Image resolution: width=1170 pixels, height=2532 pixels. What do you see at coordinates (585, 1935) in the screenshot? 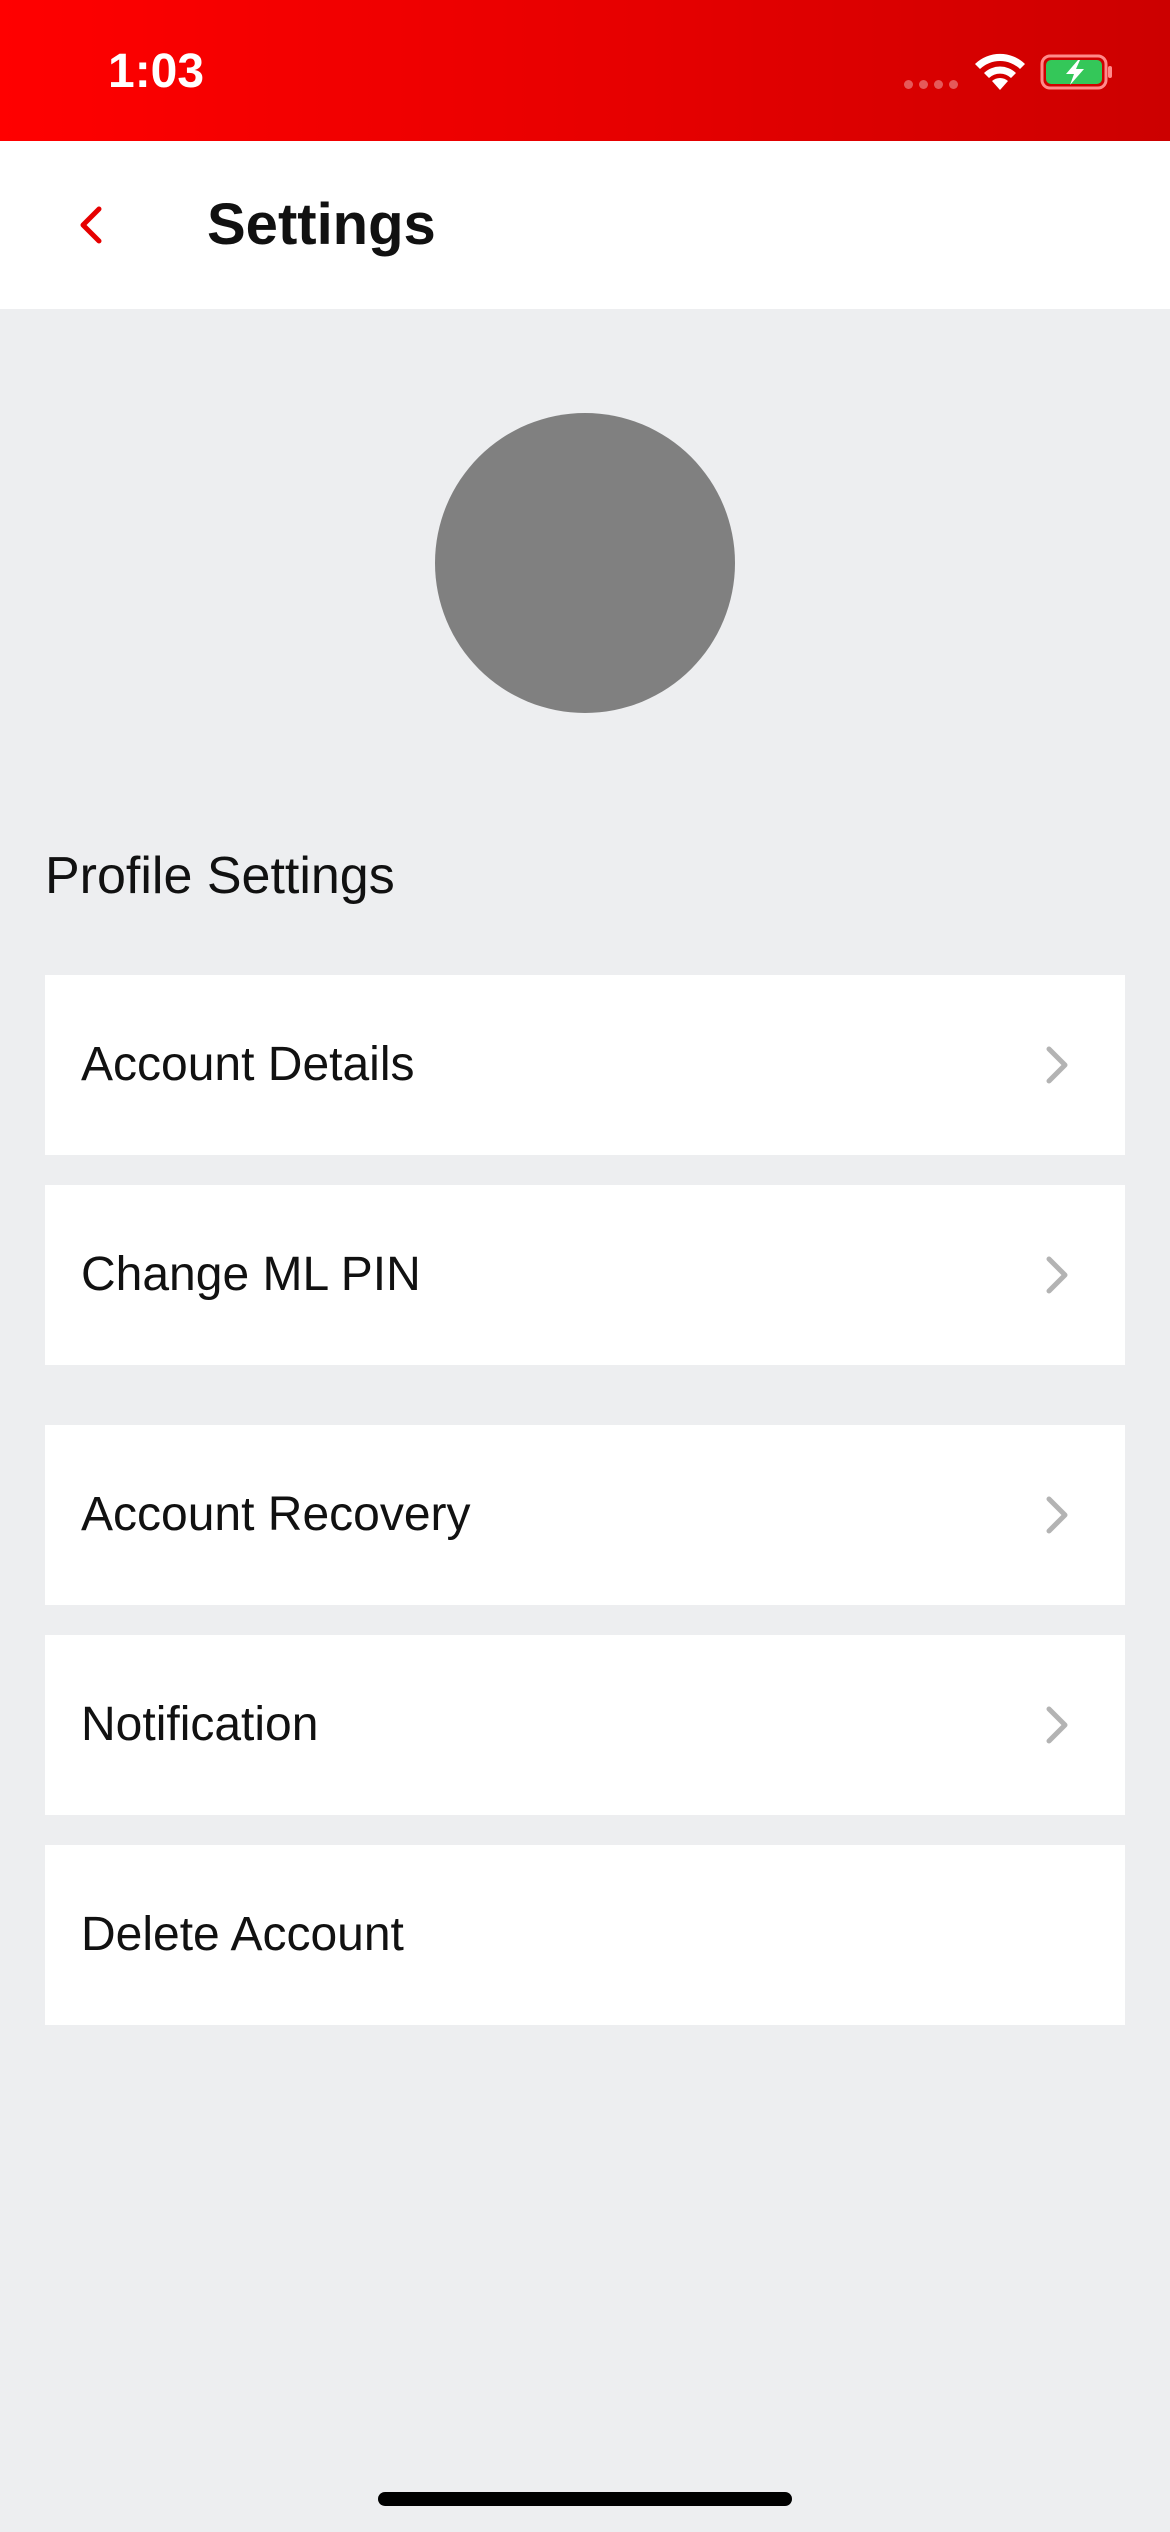
I see `delete-account-row: Delete Account` at bounding box center [585, 1935].